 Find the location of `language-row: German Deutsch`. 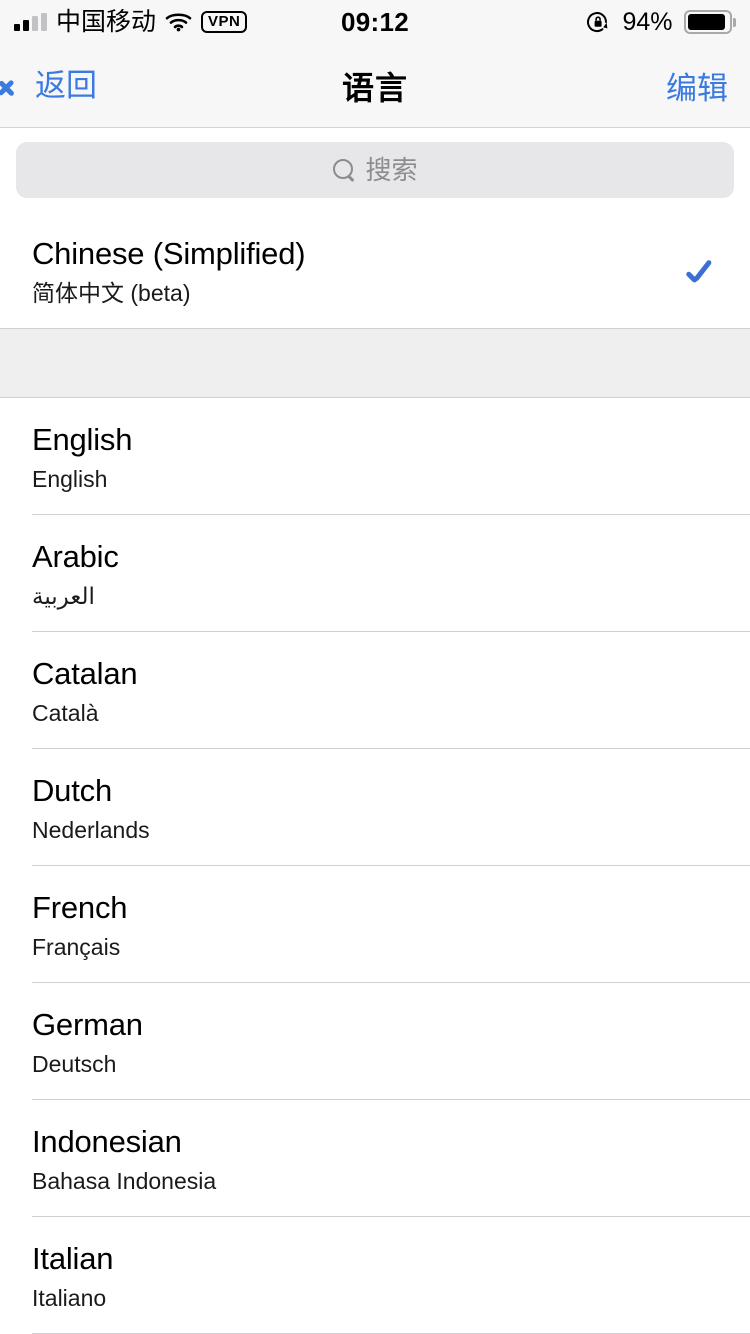

language-row: German Deutsch is located at coordinates (375, 1041).